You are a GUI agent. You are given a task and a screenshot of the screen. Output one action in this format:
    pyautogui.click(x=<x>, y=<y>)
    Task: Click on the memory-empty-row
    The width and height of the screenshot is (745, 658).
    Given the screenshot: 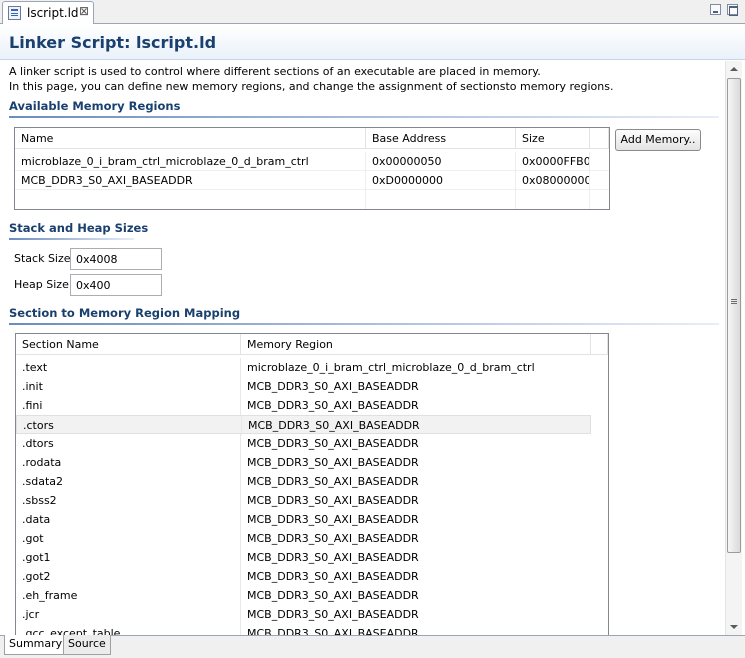 What is the action you would take?
    pyautogui.click(x=312, y=199)
    